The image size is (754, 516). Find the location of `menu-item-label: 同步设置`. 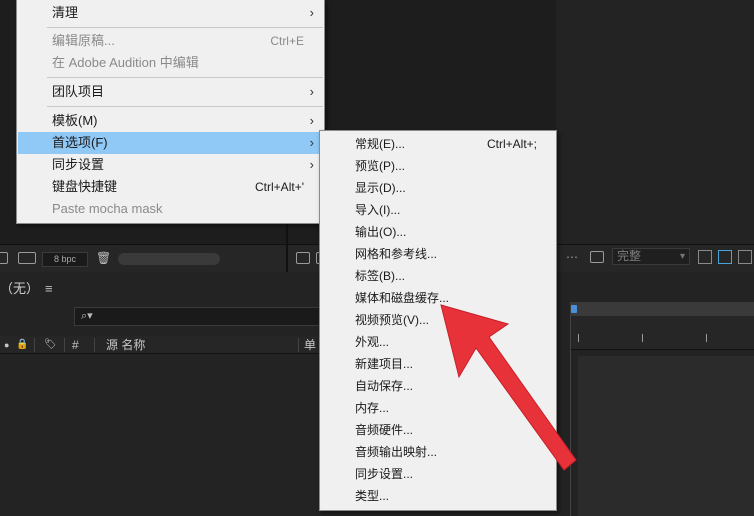

menu-item-label: 同步设置 is located at coordinates (78, 164).